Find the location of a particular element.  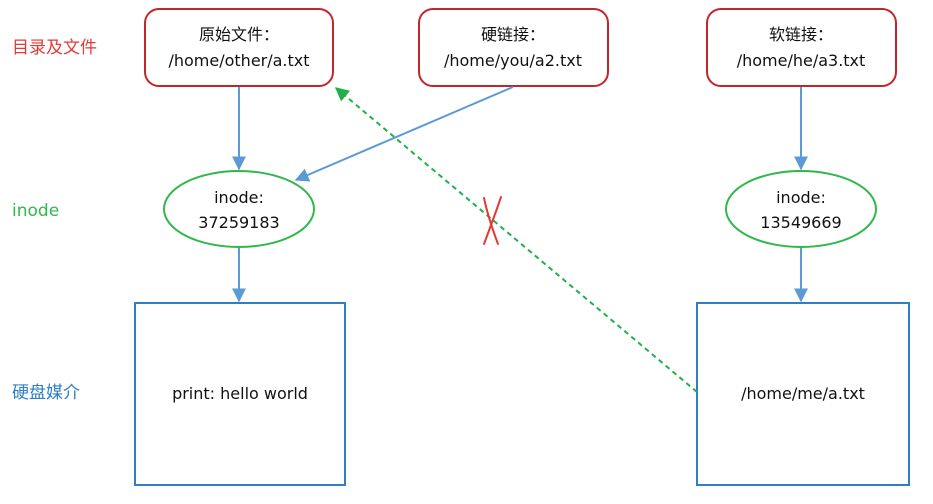

inode-node-softlink-label: inode: is located at coordinates (801, 197).